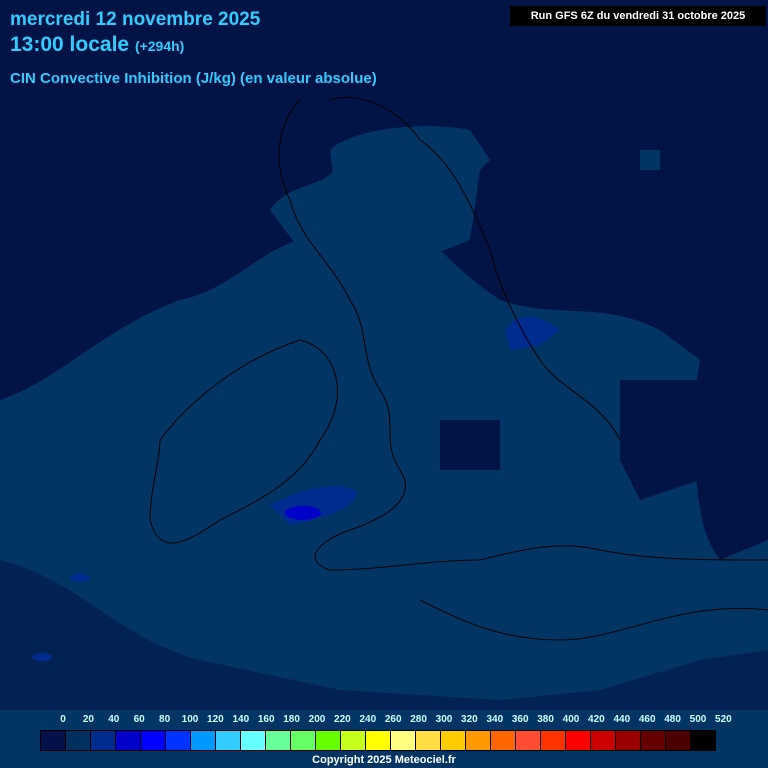 The image size is (768, 768). What do you see at coordinates (159, 46) in the screenshot?
I see `forecast-offset: (+294h)` at bounding box center [159, 46].